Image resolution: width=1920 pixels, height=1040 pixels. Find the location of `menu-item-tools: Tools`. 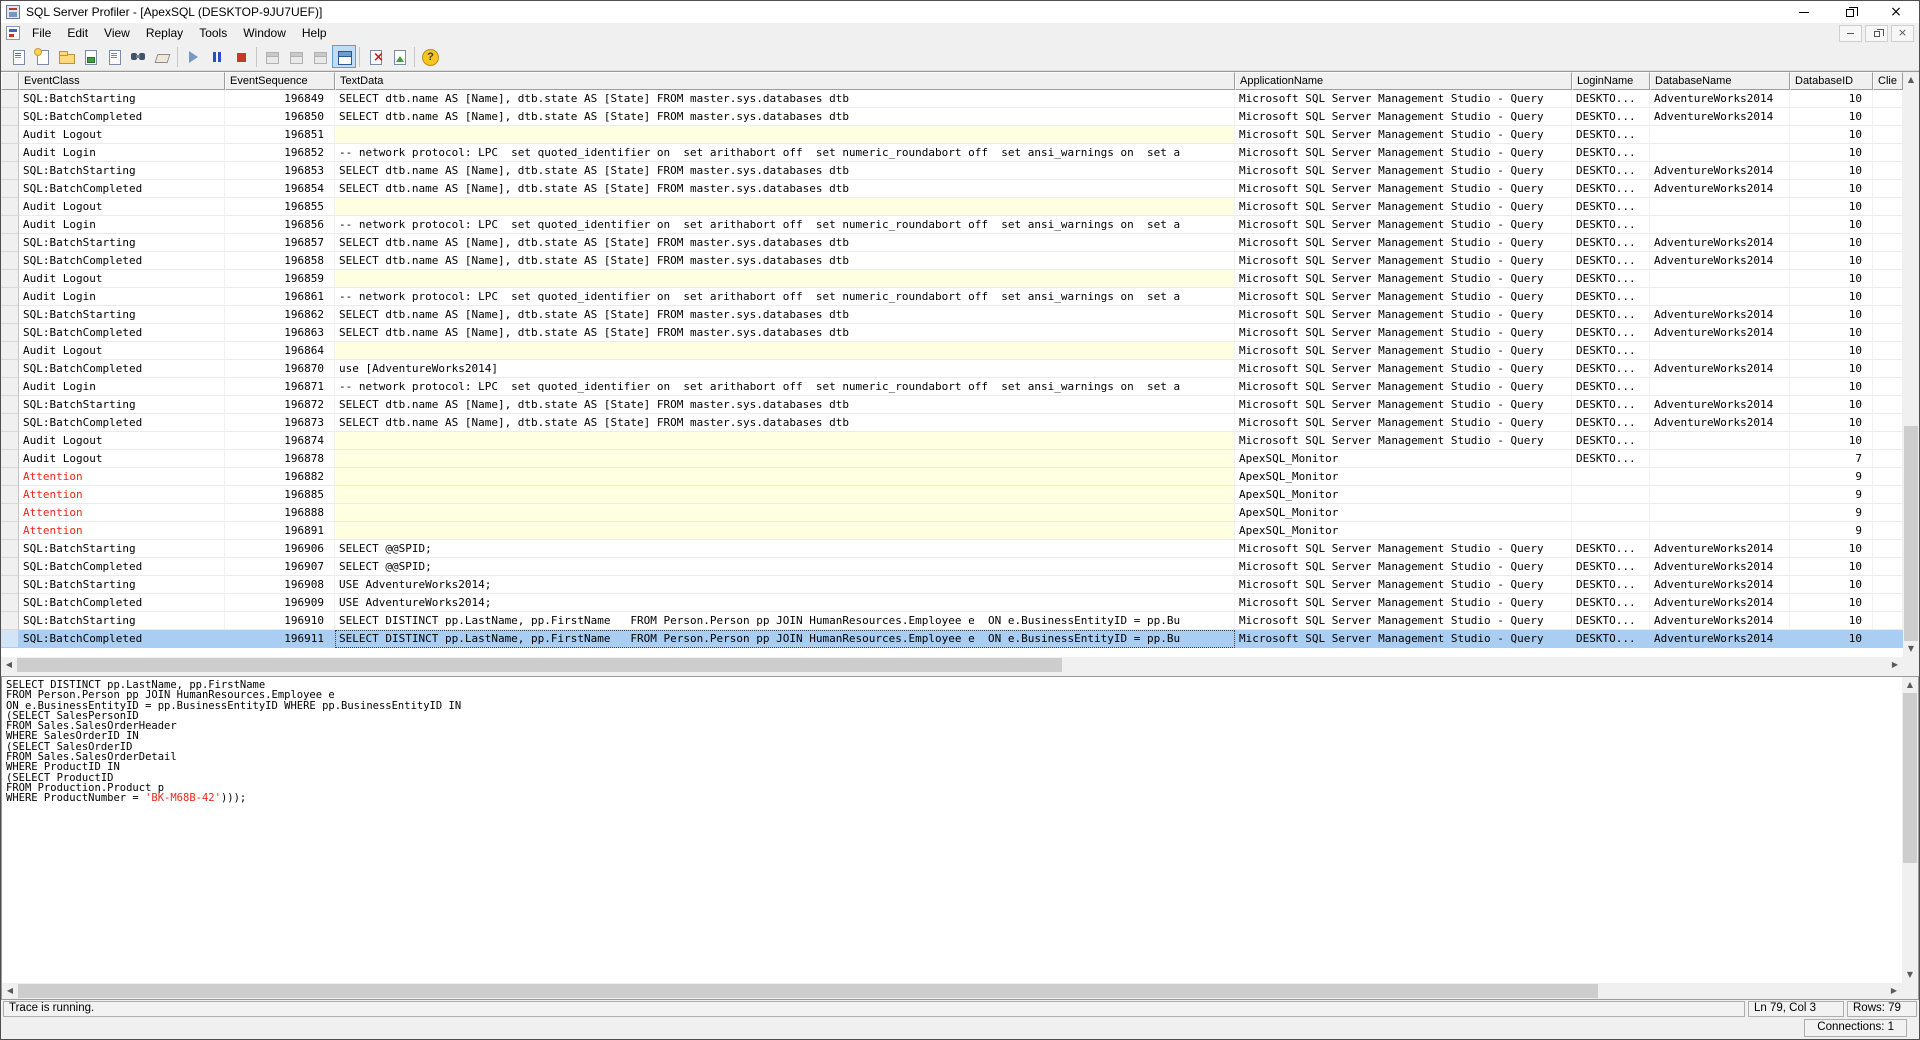

menu-item-tools: Tools is located at coordinates (213, 33).